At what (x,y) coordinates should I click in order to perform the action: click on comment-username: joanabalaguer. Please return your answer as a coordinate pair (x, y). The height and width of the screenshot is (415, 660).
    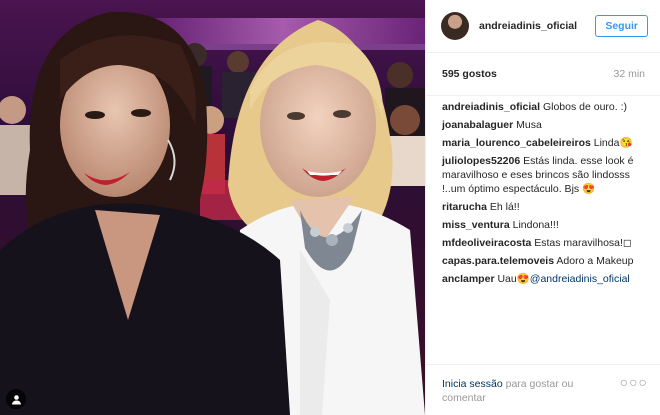
    Looking at the image, I should click on (477, 125).